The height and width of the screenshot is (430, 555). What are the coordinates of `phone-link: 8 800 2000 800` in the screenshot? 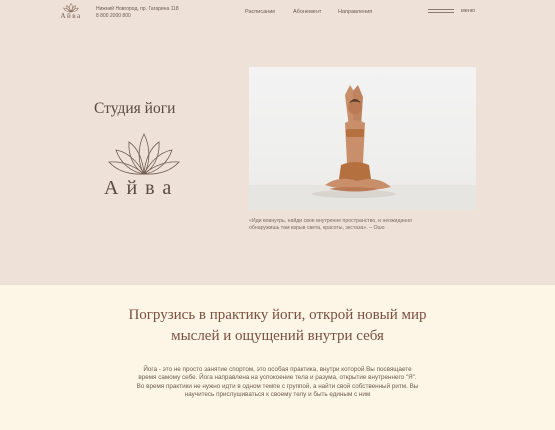 It's located at (137, 16).